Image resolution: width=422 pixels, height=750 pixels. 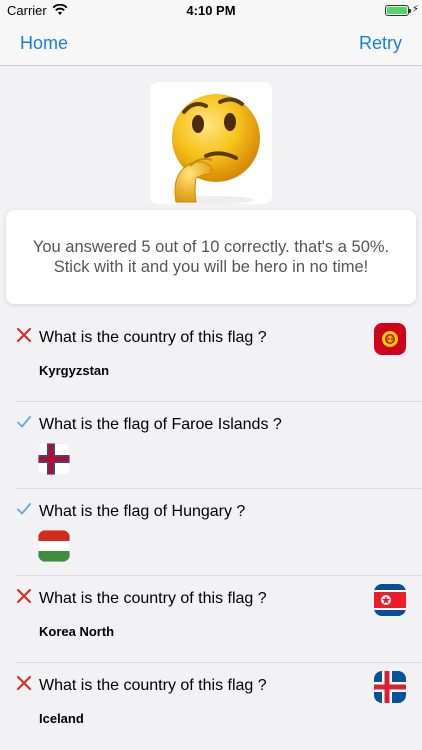 What do you see at coordinates (211, 143) in the screenshot?
I see `thinking-face-icon` at bounding box center [211, 143].